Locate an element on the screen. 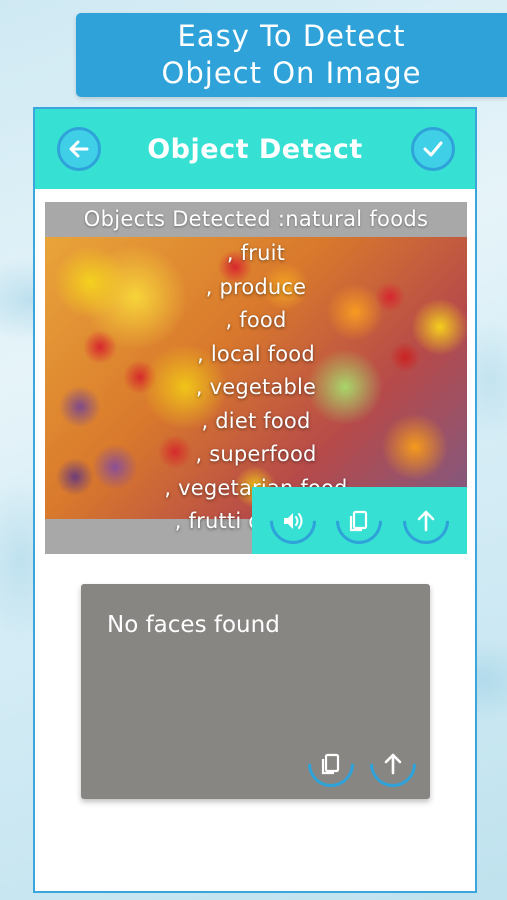 The image size is (507, 900). list-item: , superfood is located at coordinates (256, 454).